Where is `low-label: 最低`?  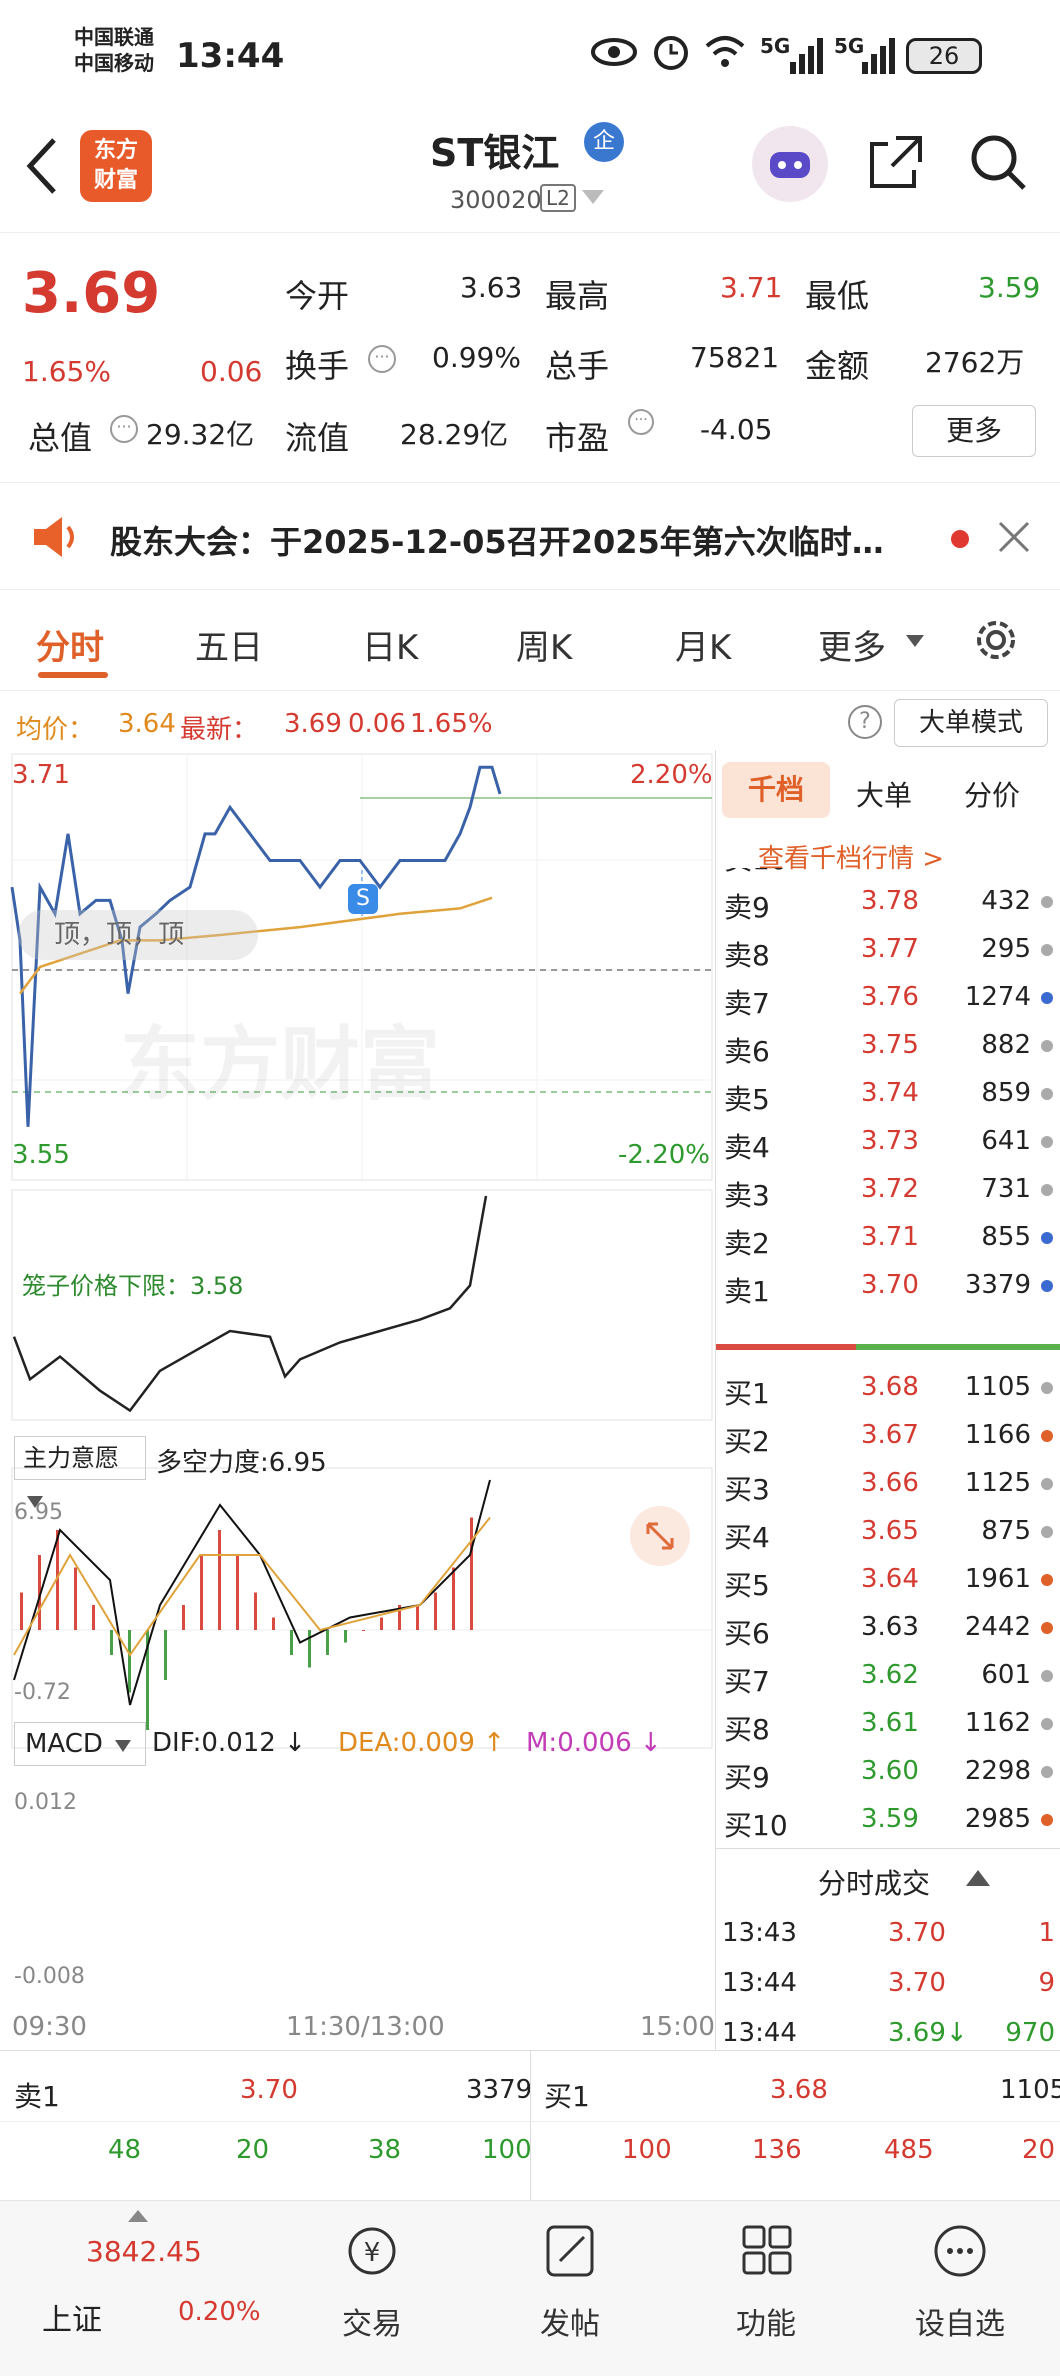 low-label: 最低 is located at coordinates (837, 296).